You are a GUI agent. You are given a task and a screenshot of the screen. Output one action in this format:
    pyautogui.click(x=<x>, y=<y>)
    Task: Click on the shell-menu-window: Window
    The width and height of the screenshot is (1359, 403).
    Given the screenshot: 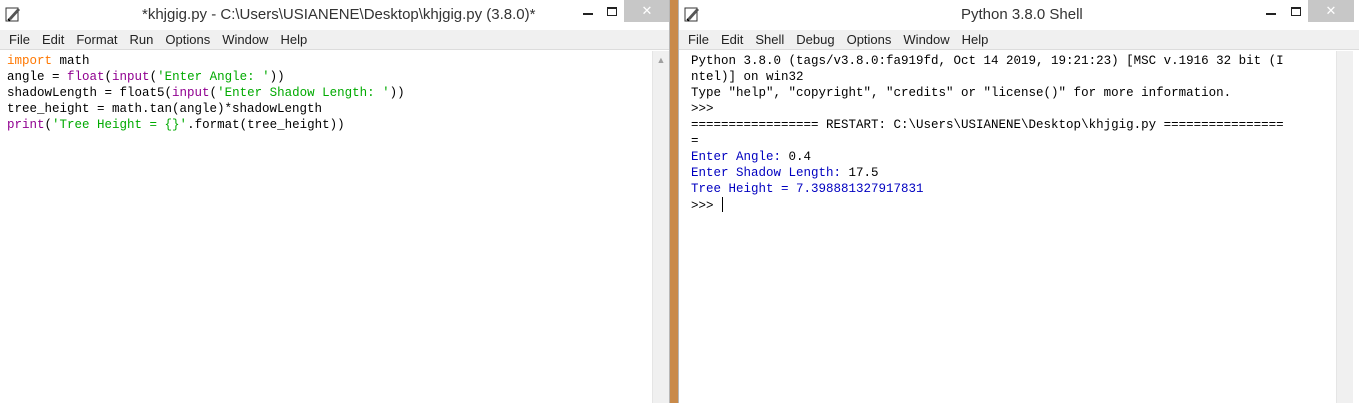 What is the action you would take?
    pyautogui.click(x=926, y=40)
    